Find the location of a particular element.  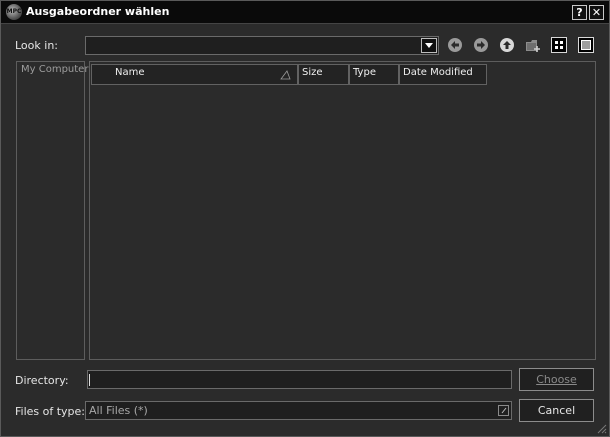

sidebar-item-my-computer: My Computer is located at coordinates (54, 69).